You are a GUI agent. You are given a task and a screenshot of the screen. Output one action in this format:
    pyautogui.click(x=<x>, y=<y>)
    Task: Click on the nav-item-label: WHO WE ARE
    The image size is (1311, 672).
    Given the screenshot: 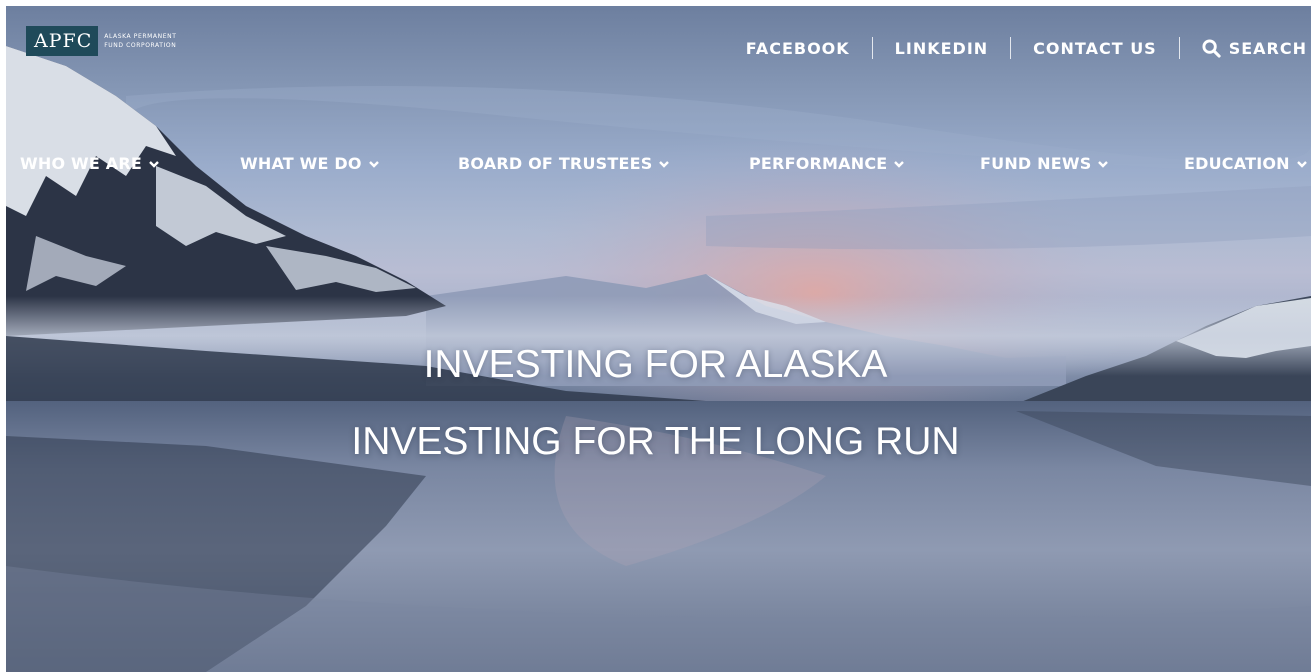 What is the action you would take?
    pyautogui.click(x=81, y=163)
    